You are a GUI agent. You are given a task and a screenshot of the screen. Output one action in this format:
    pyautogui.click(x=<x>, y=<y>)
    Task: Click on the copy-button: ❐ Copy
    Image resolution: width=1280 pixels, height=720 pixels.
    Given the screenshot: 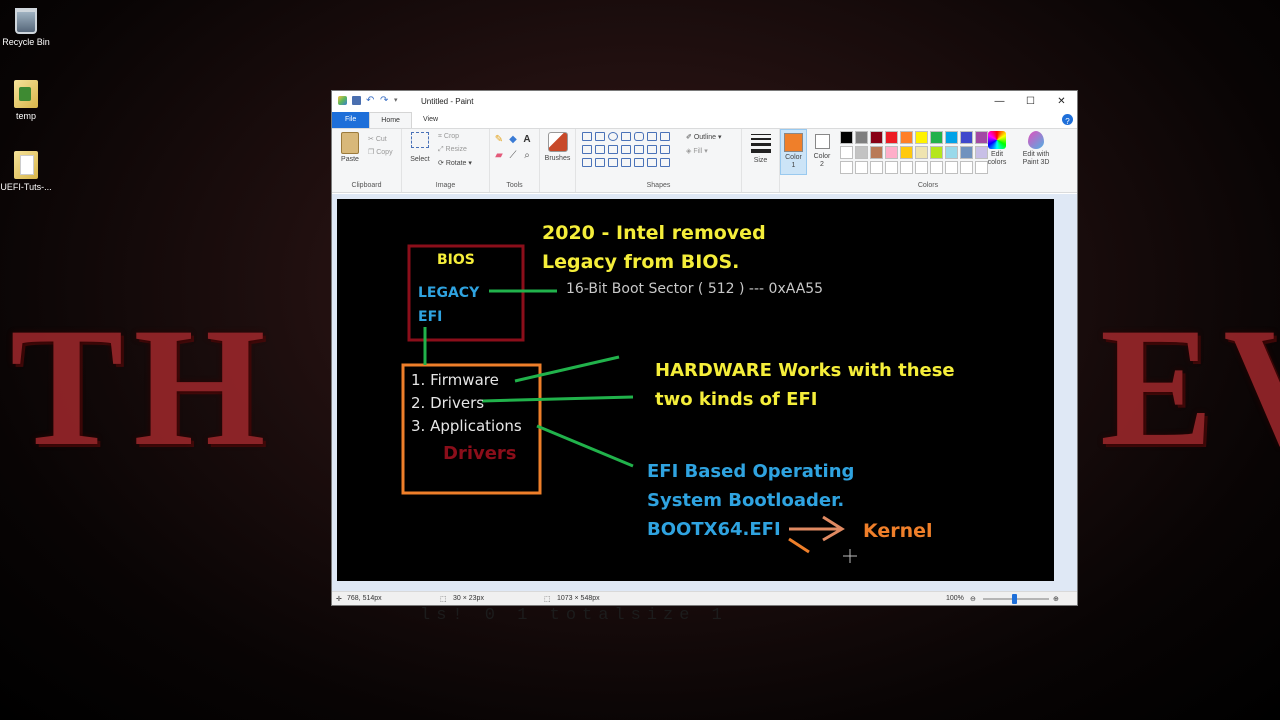 What is the action you would take?
    pyautogui.click(x=380, y=152)
    